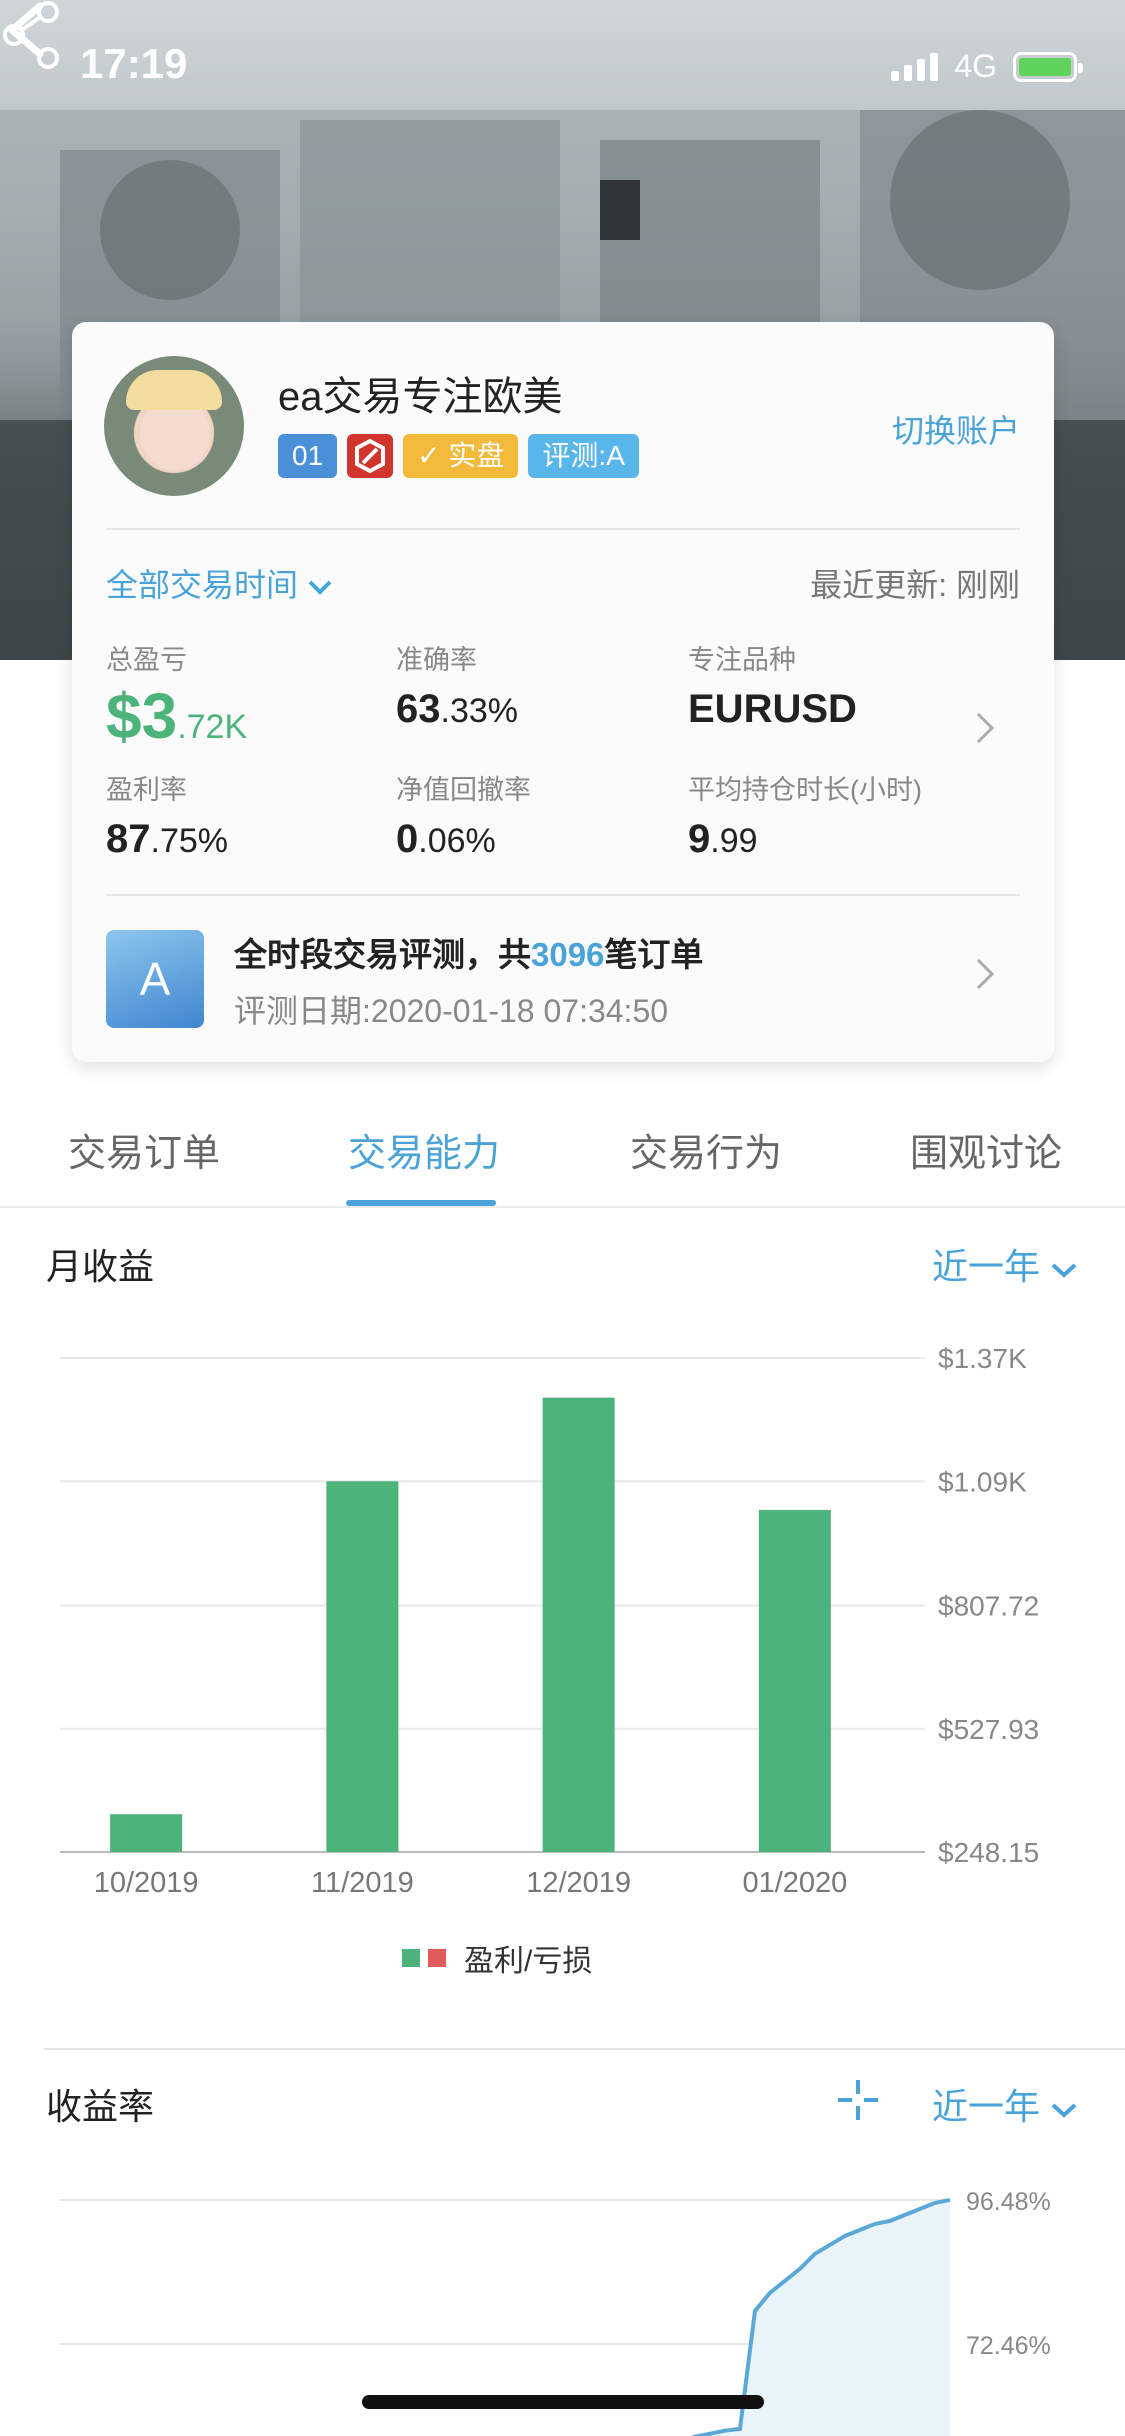  Describe the element at coordinates (457, 685) in the screenshot. I see `stat-accuracy: 准确率 63.33%` at that location.